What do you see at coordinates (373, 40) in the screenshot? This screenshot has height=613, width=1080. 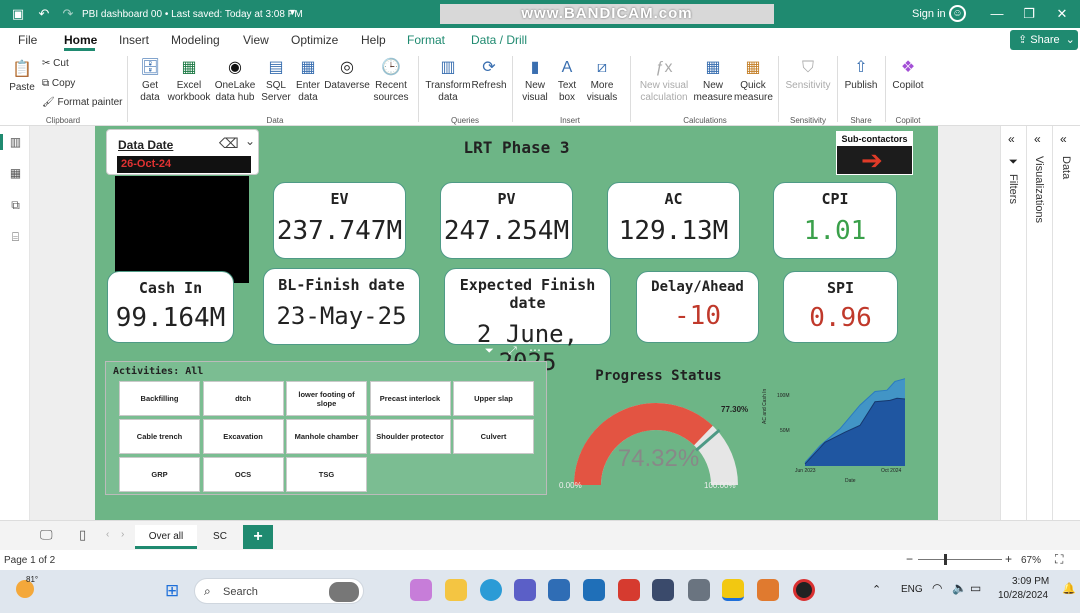 I see `tab-help: Help` at bounding box center [373, 40].